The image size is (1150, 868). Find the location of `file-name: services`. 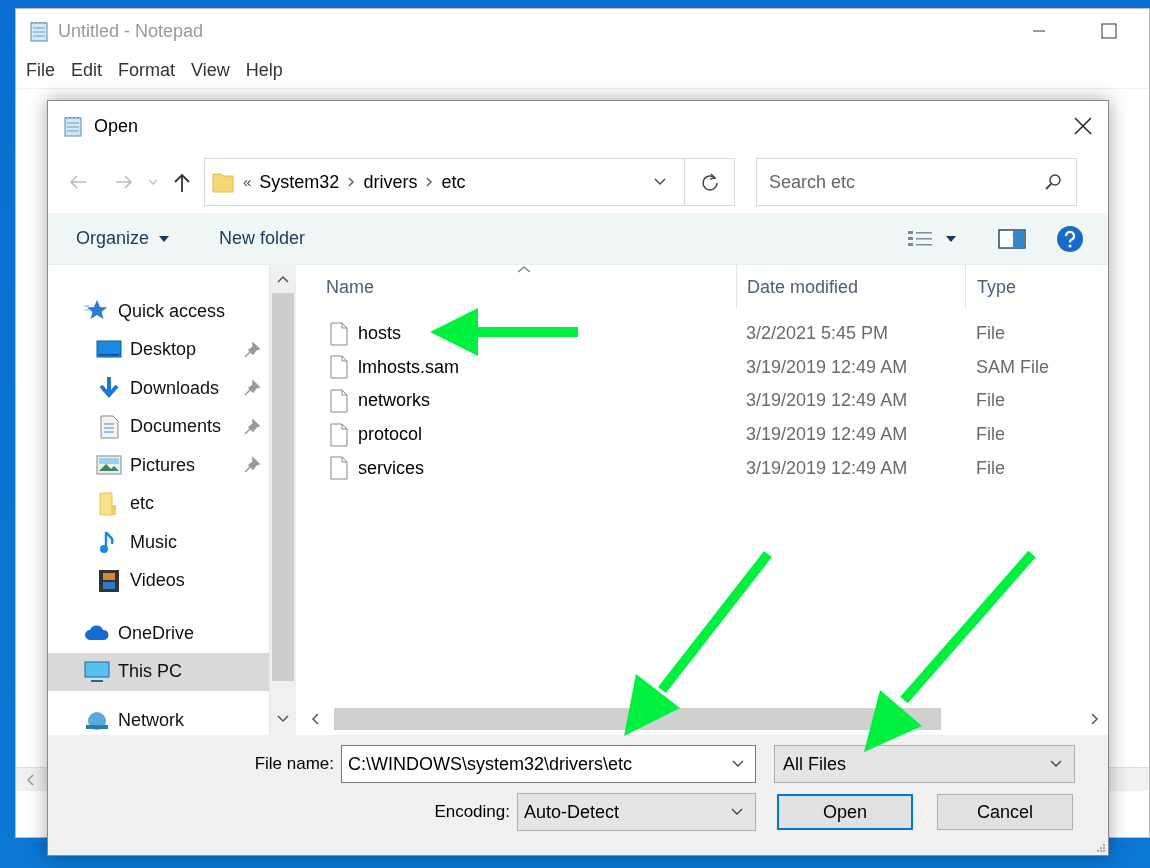

file-name: services is located at coordinates (391, 468).